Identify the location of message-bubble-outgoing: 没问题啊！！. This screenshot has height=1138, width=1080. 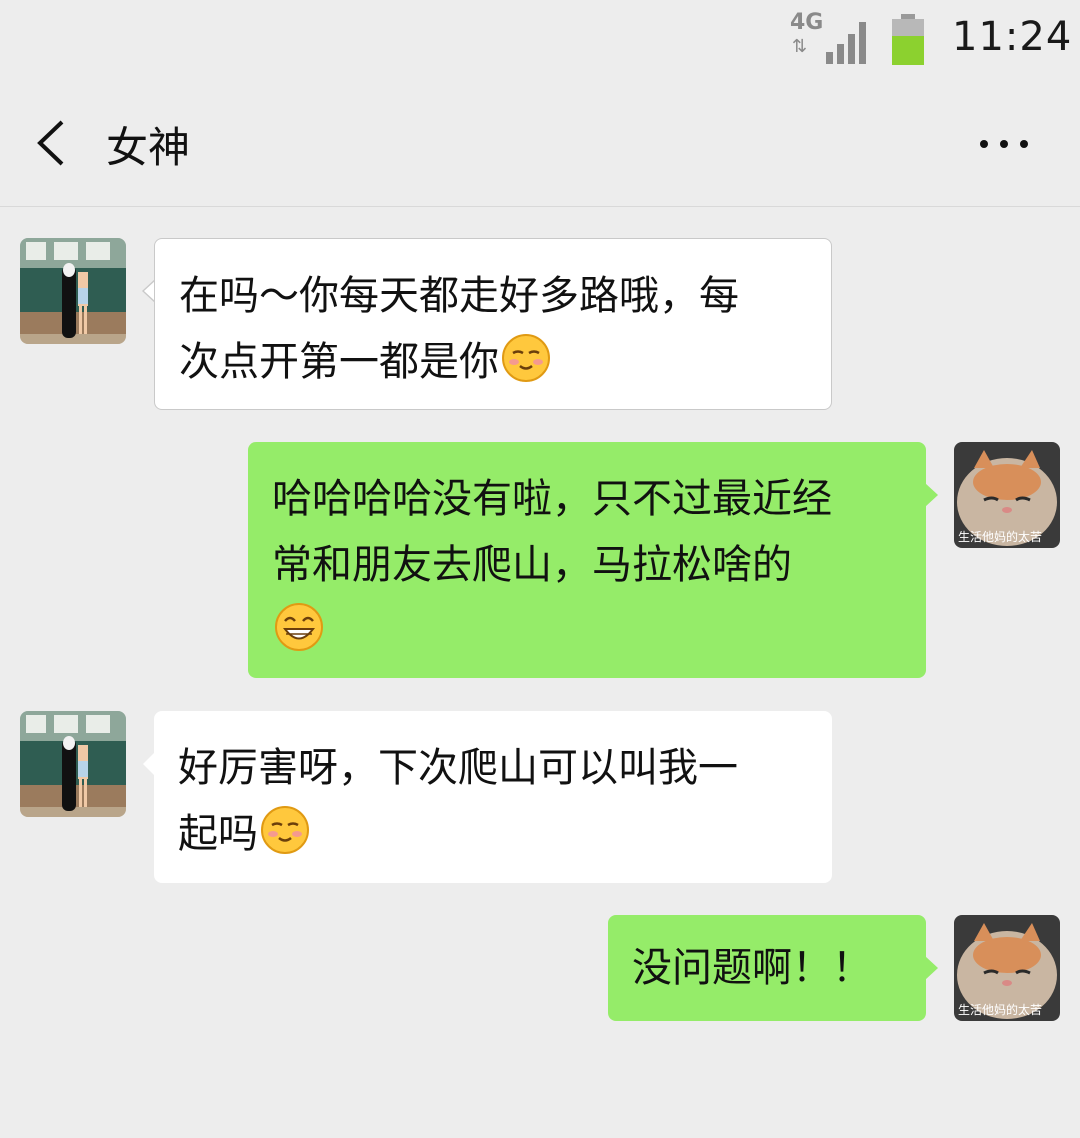
(767, 968).